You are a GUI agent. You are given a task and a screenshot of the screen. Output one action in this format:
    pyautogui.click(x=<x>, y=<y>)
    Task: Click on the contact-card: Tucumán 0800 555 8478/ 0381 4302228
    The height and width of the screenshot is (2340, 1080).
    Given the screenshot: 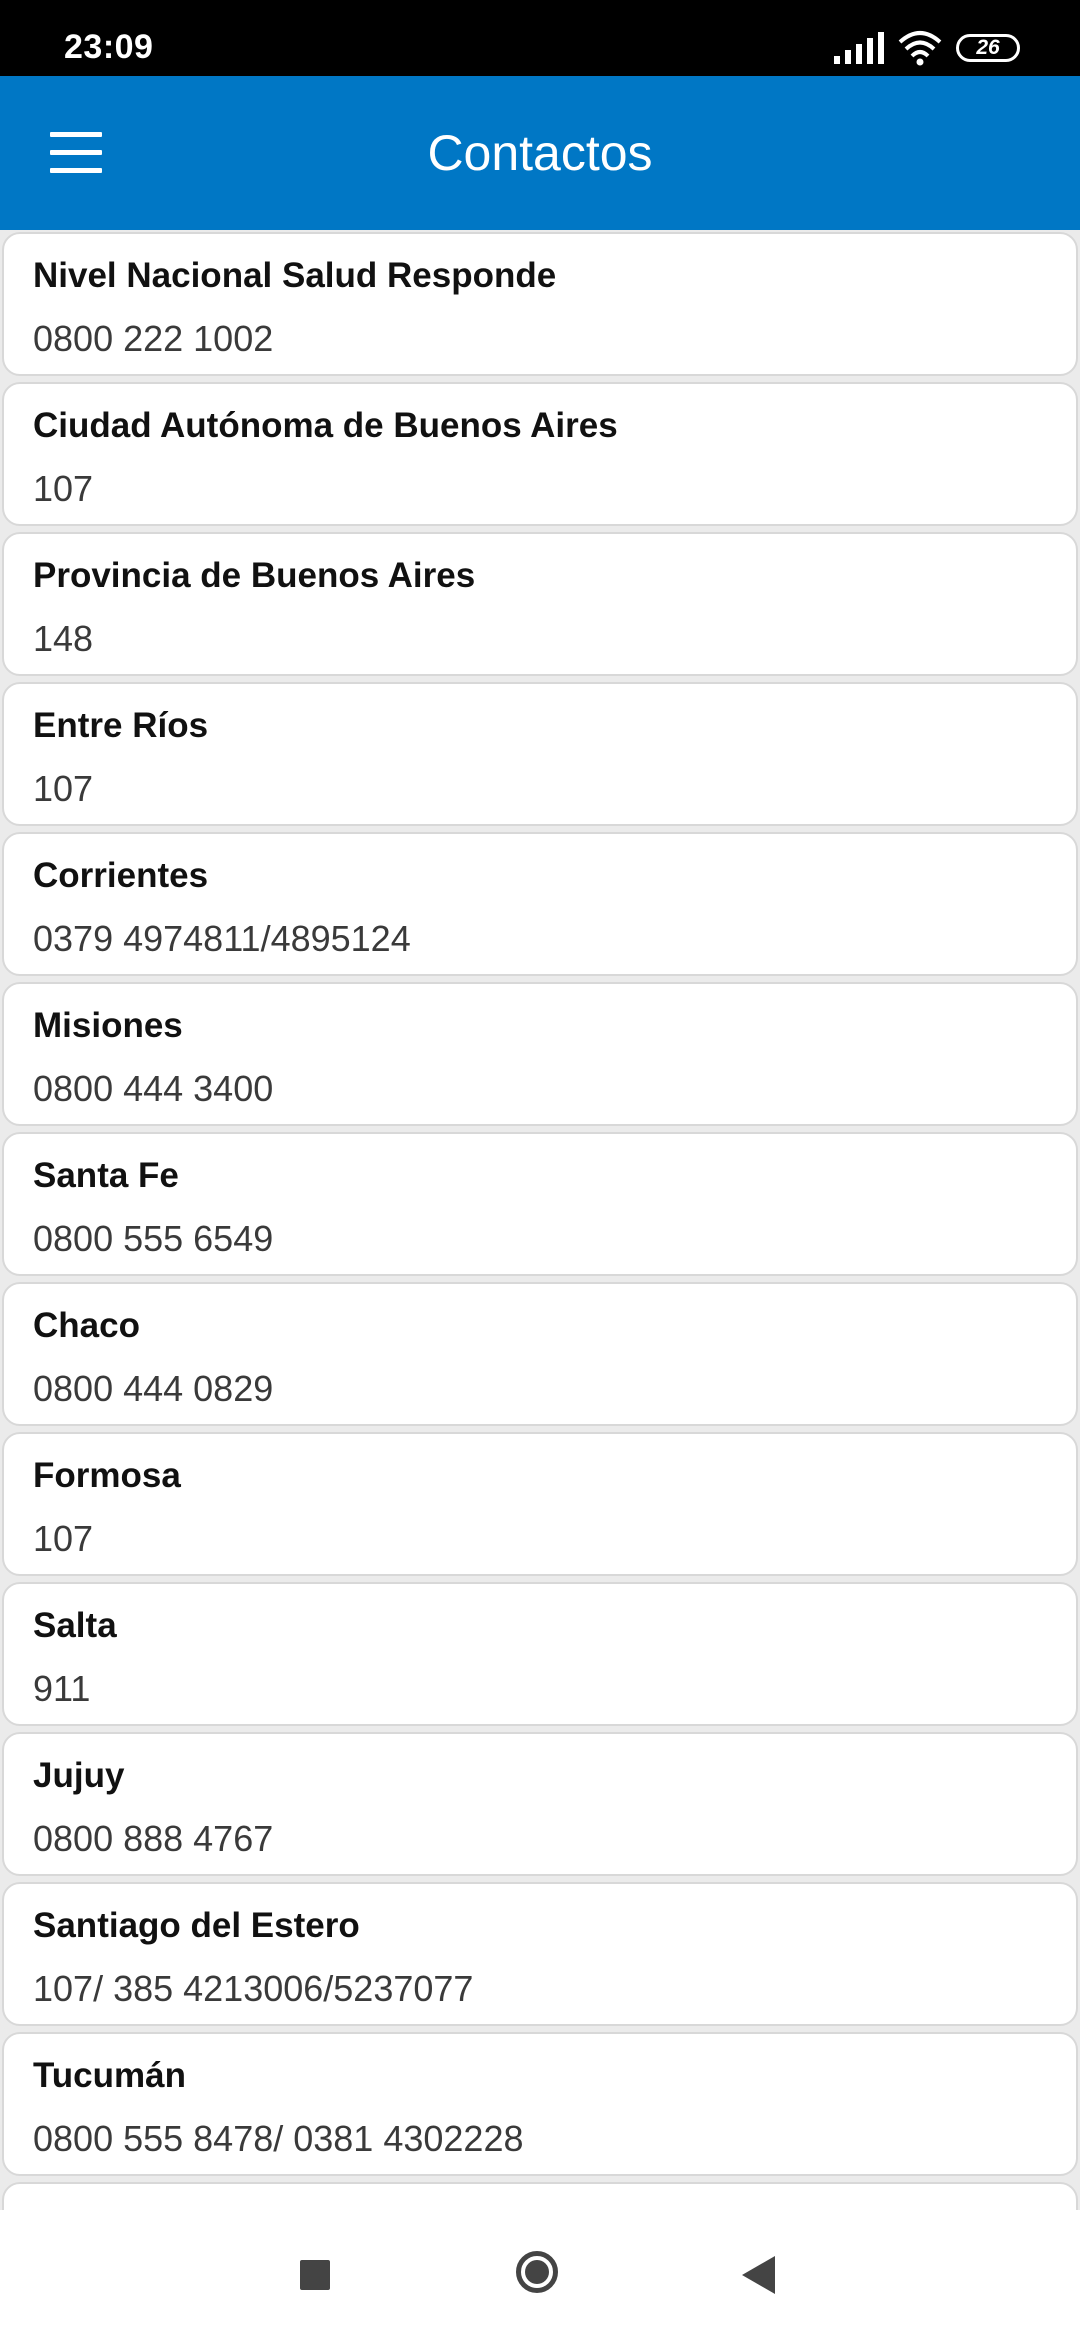 What is the action you would take?
    pyautogui.click(x=540, y=2104)
    